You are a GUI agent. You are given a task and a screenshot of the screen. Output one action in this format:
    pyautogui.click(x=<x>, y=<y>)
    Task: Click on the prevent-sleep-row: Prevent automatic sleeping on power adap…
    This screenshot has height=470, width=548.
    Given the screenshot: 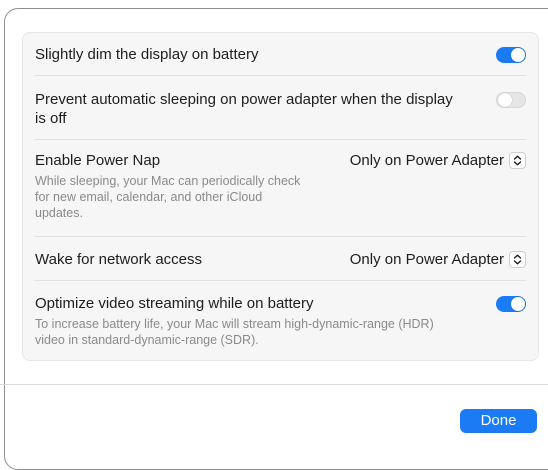 What is the action you would take?
    pyautogui.click(x=280, y=110)
    